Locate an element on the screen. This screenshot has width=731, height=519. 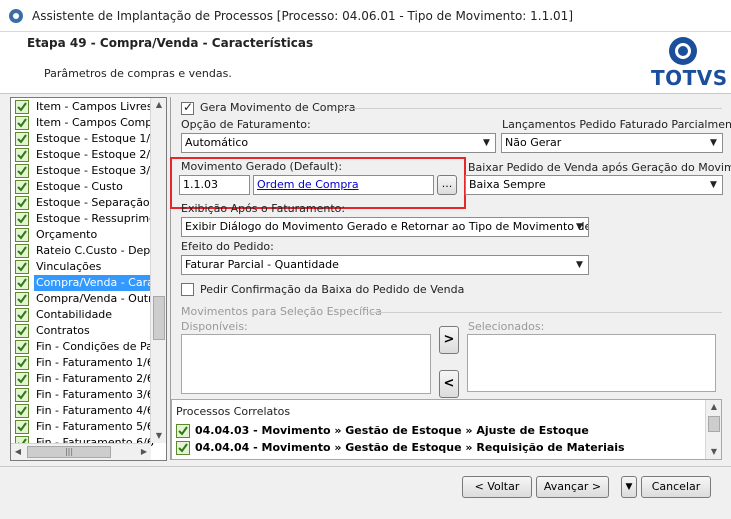
step-list-item: Compra/Venda - Características is located at coordinates (85, 283).